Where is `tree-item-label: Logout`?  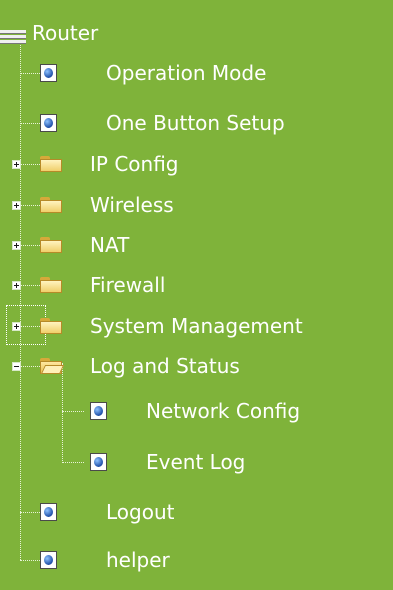 tree-item-label: Logout is located at coordinates (140, 512).